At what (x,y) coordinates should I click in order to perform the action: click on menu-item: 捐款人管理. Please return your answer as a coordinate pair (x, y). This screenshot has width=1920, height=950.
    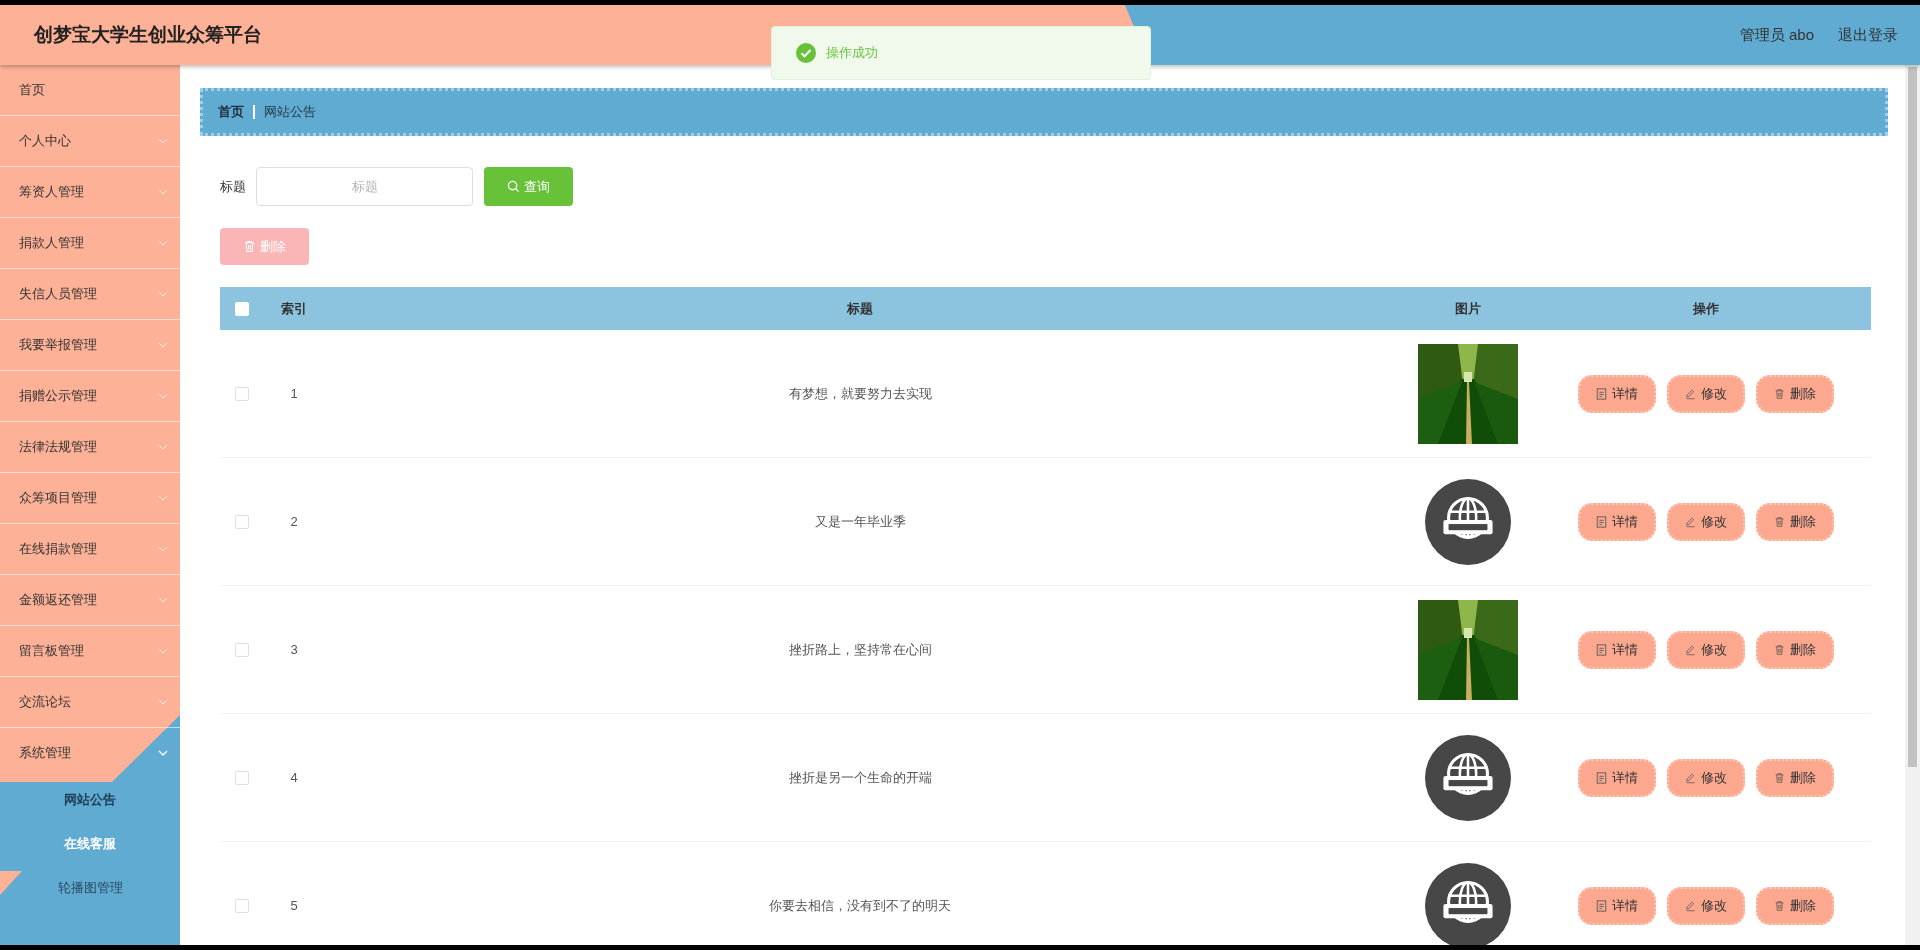
    Looking at the image, I should click on (90, 243).